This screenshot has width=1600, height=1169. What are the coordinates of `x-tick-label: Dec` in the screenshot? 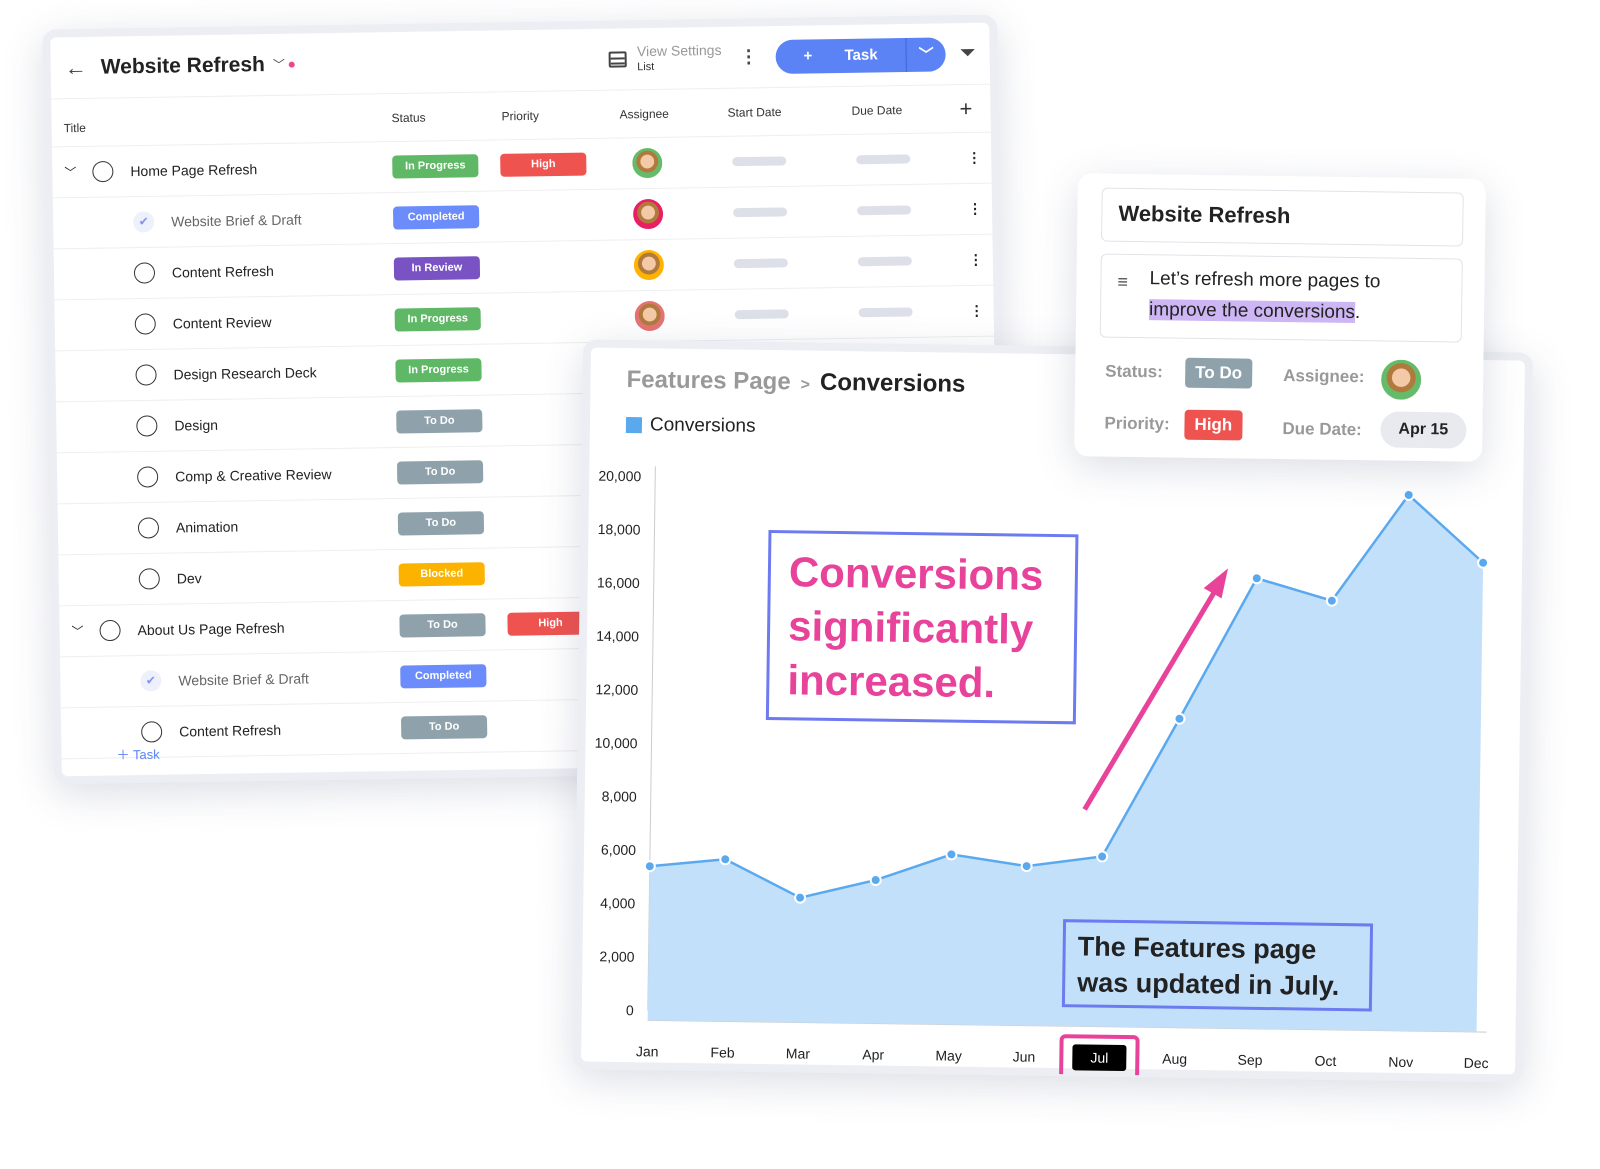 It's located at (1476, 1063).